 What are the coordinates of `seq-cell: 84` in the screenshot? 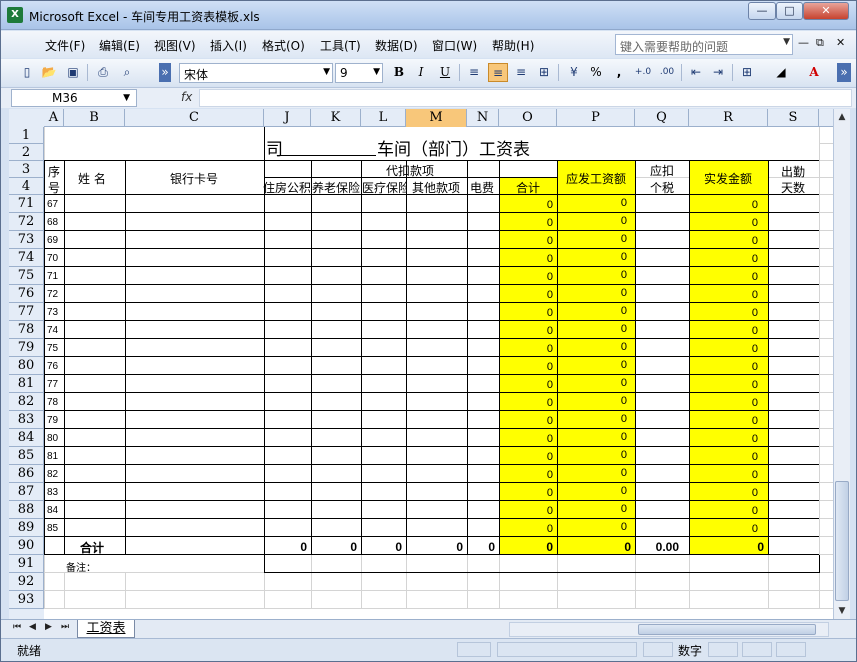 It's located at (52, 510).